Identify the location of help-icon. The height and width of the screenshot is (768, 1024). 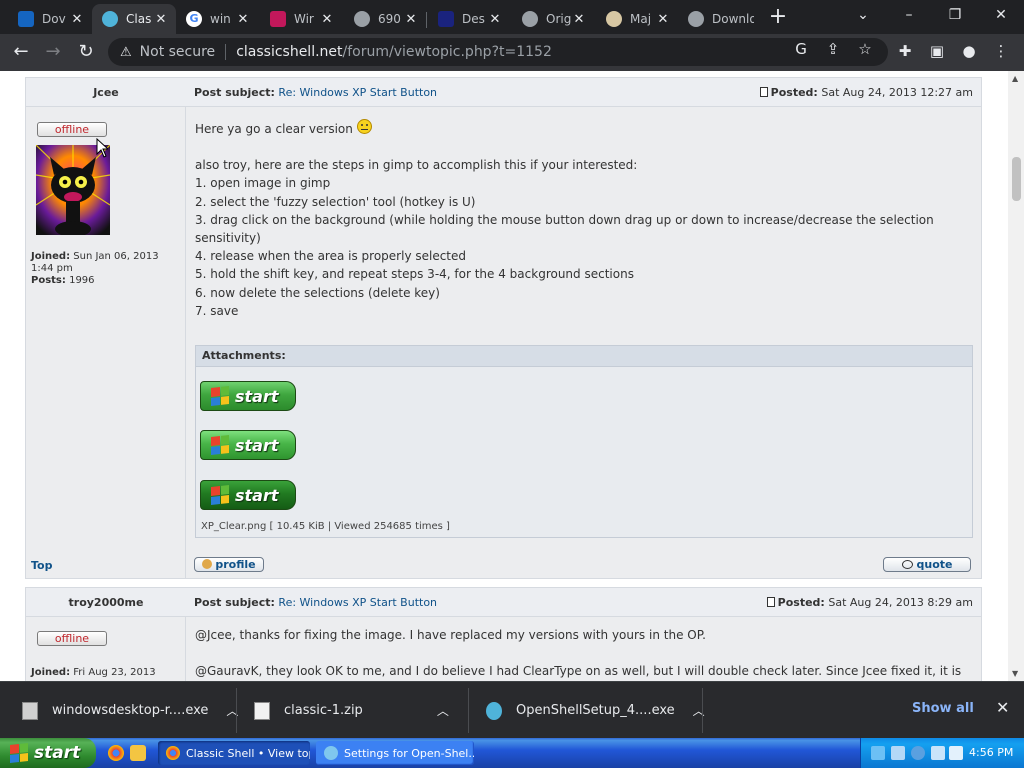
(878, 753).